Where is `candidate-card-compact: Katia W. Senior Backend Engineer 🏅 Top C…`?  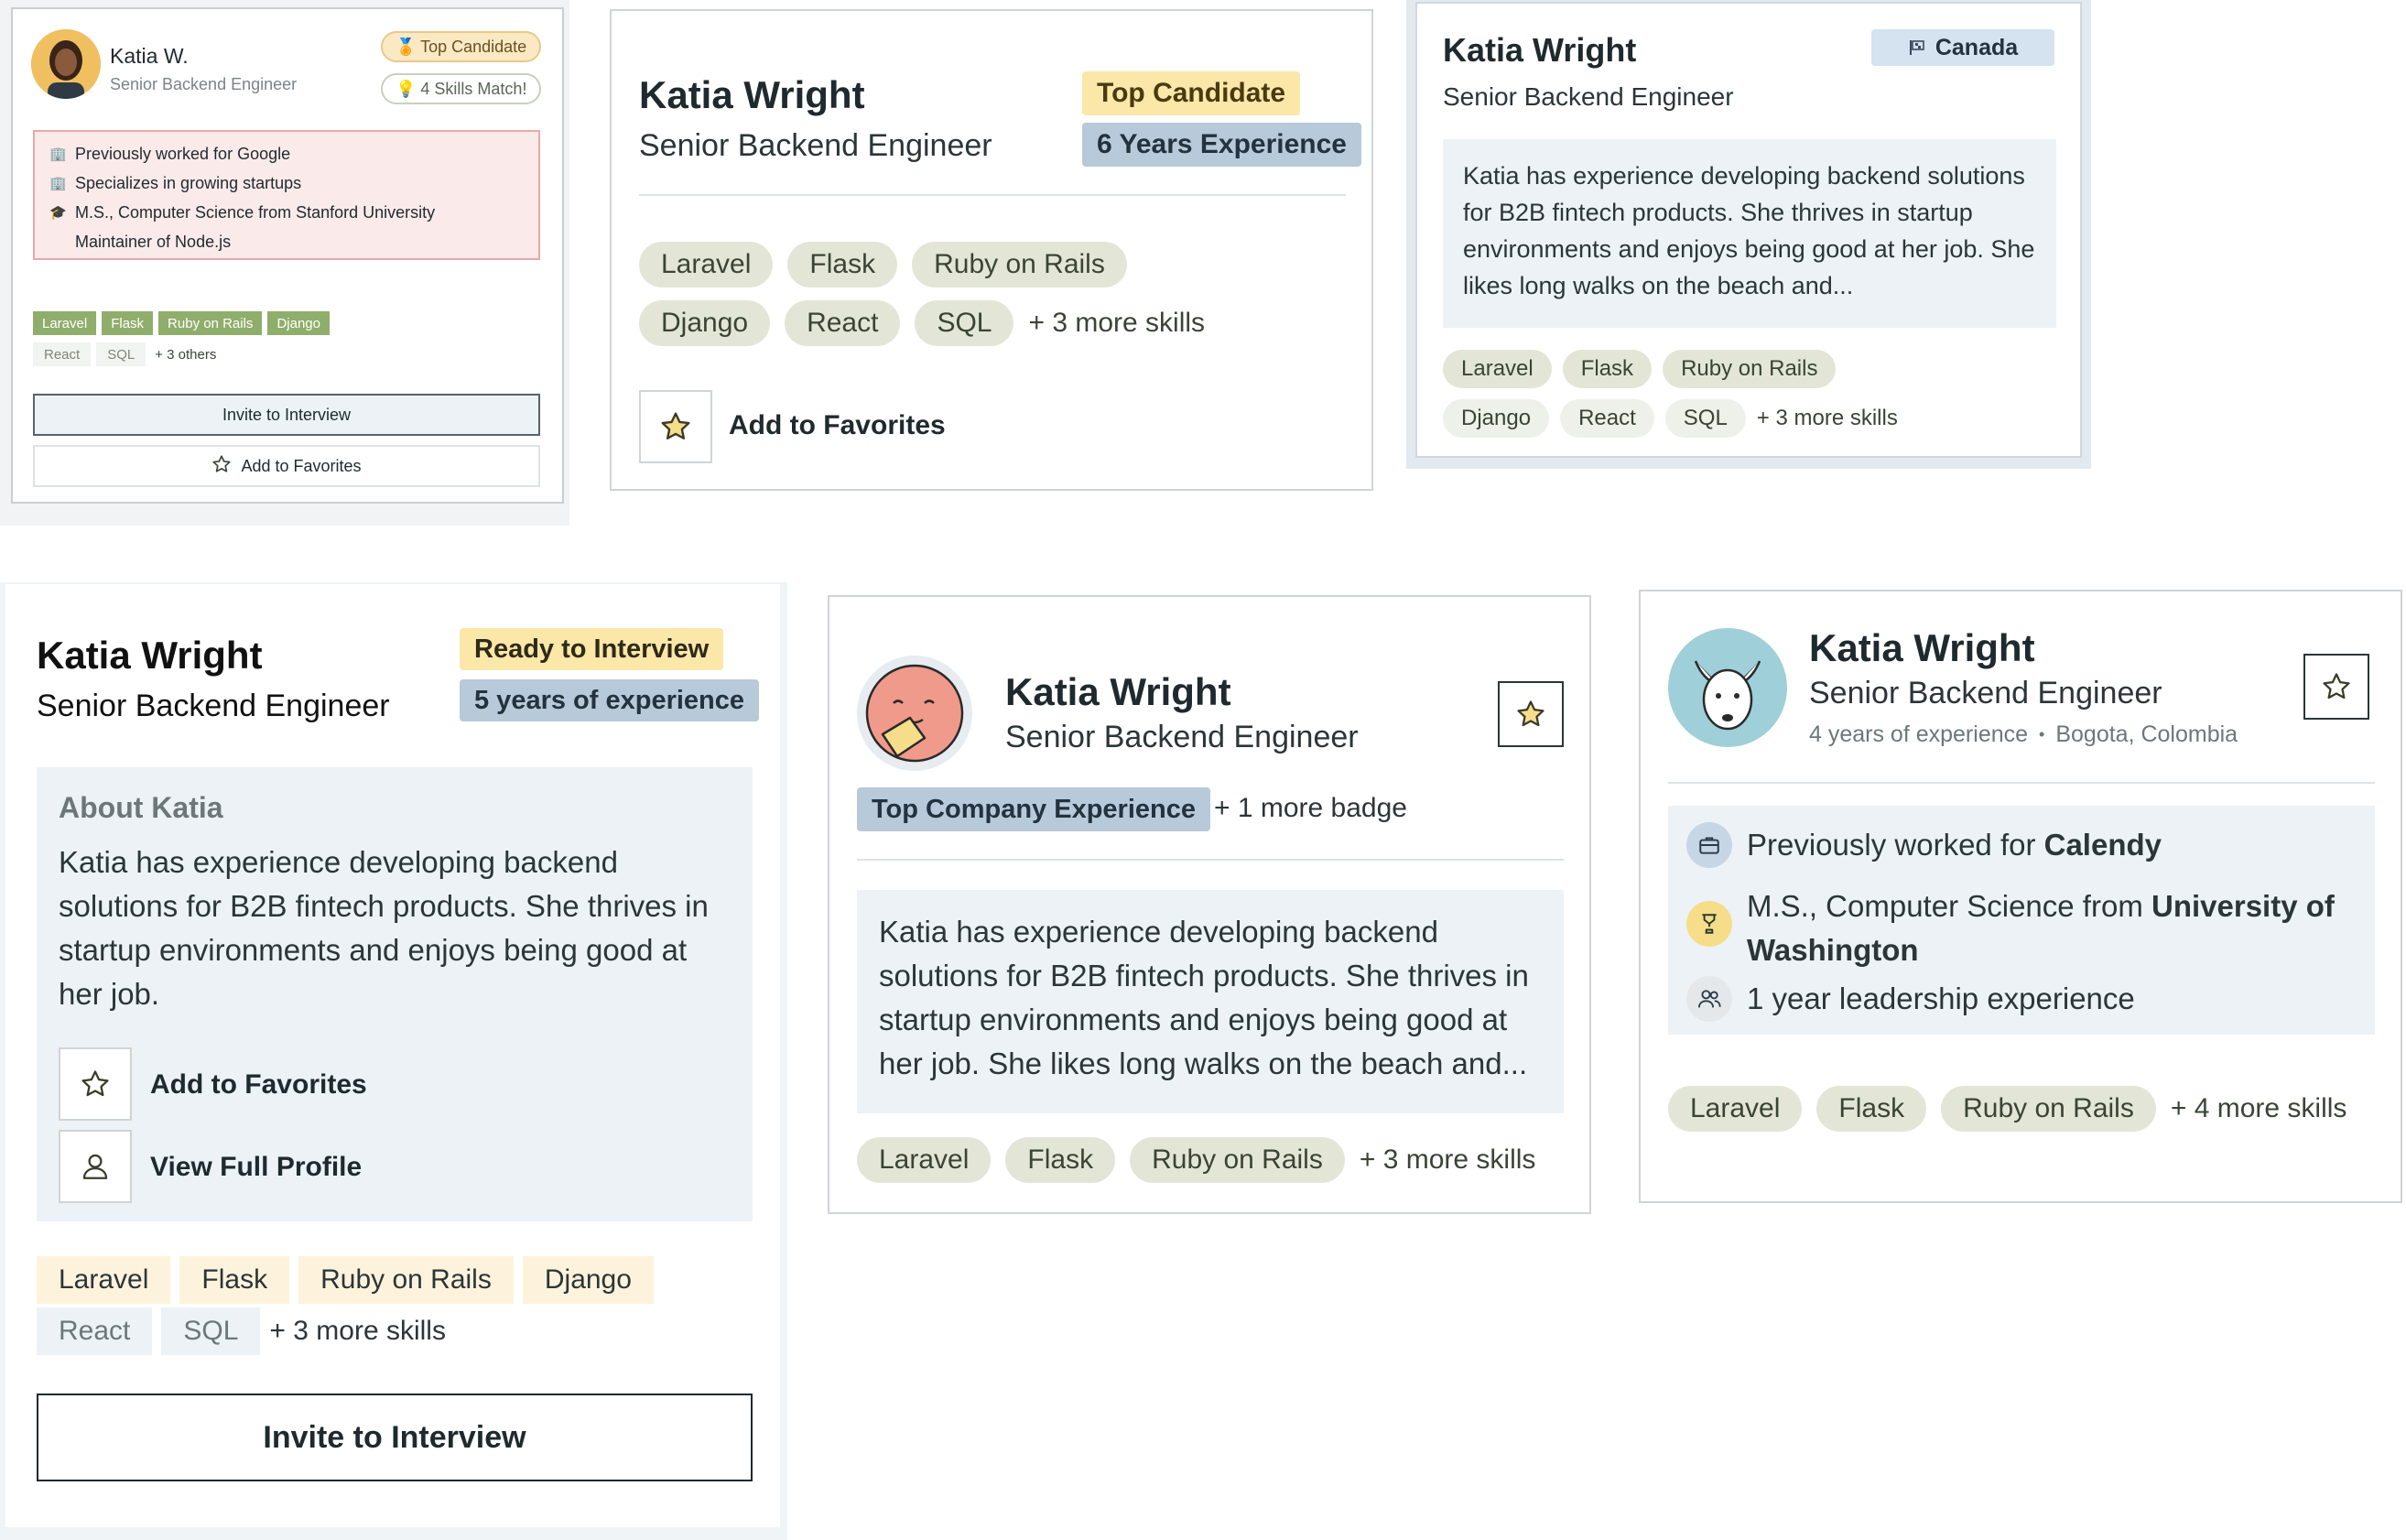 candidate-card-compact: Katia W. Senior Backend Engineer 🏅 Top C… is located at coordinates (287, 255).